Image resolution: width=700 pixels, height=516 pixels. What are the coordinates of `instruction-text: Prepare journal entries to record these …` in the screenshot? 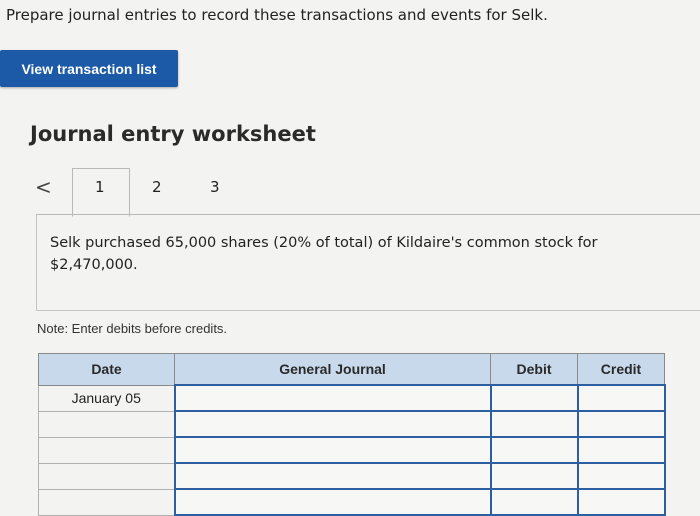 It's located at (277, 15).